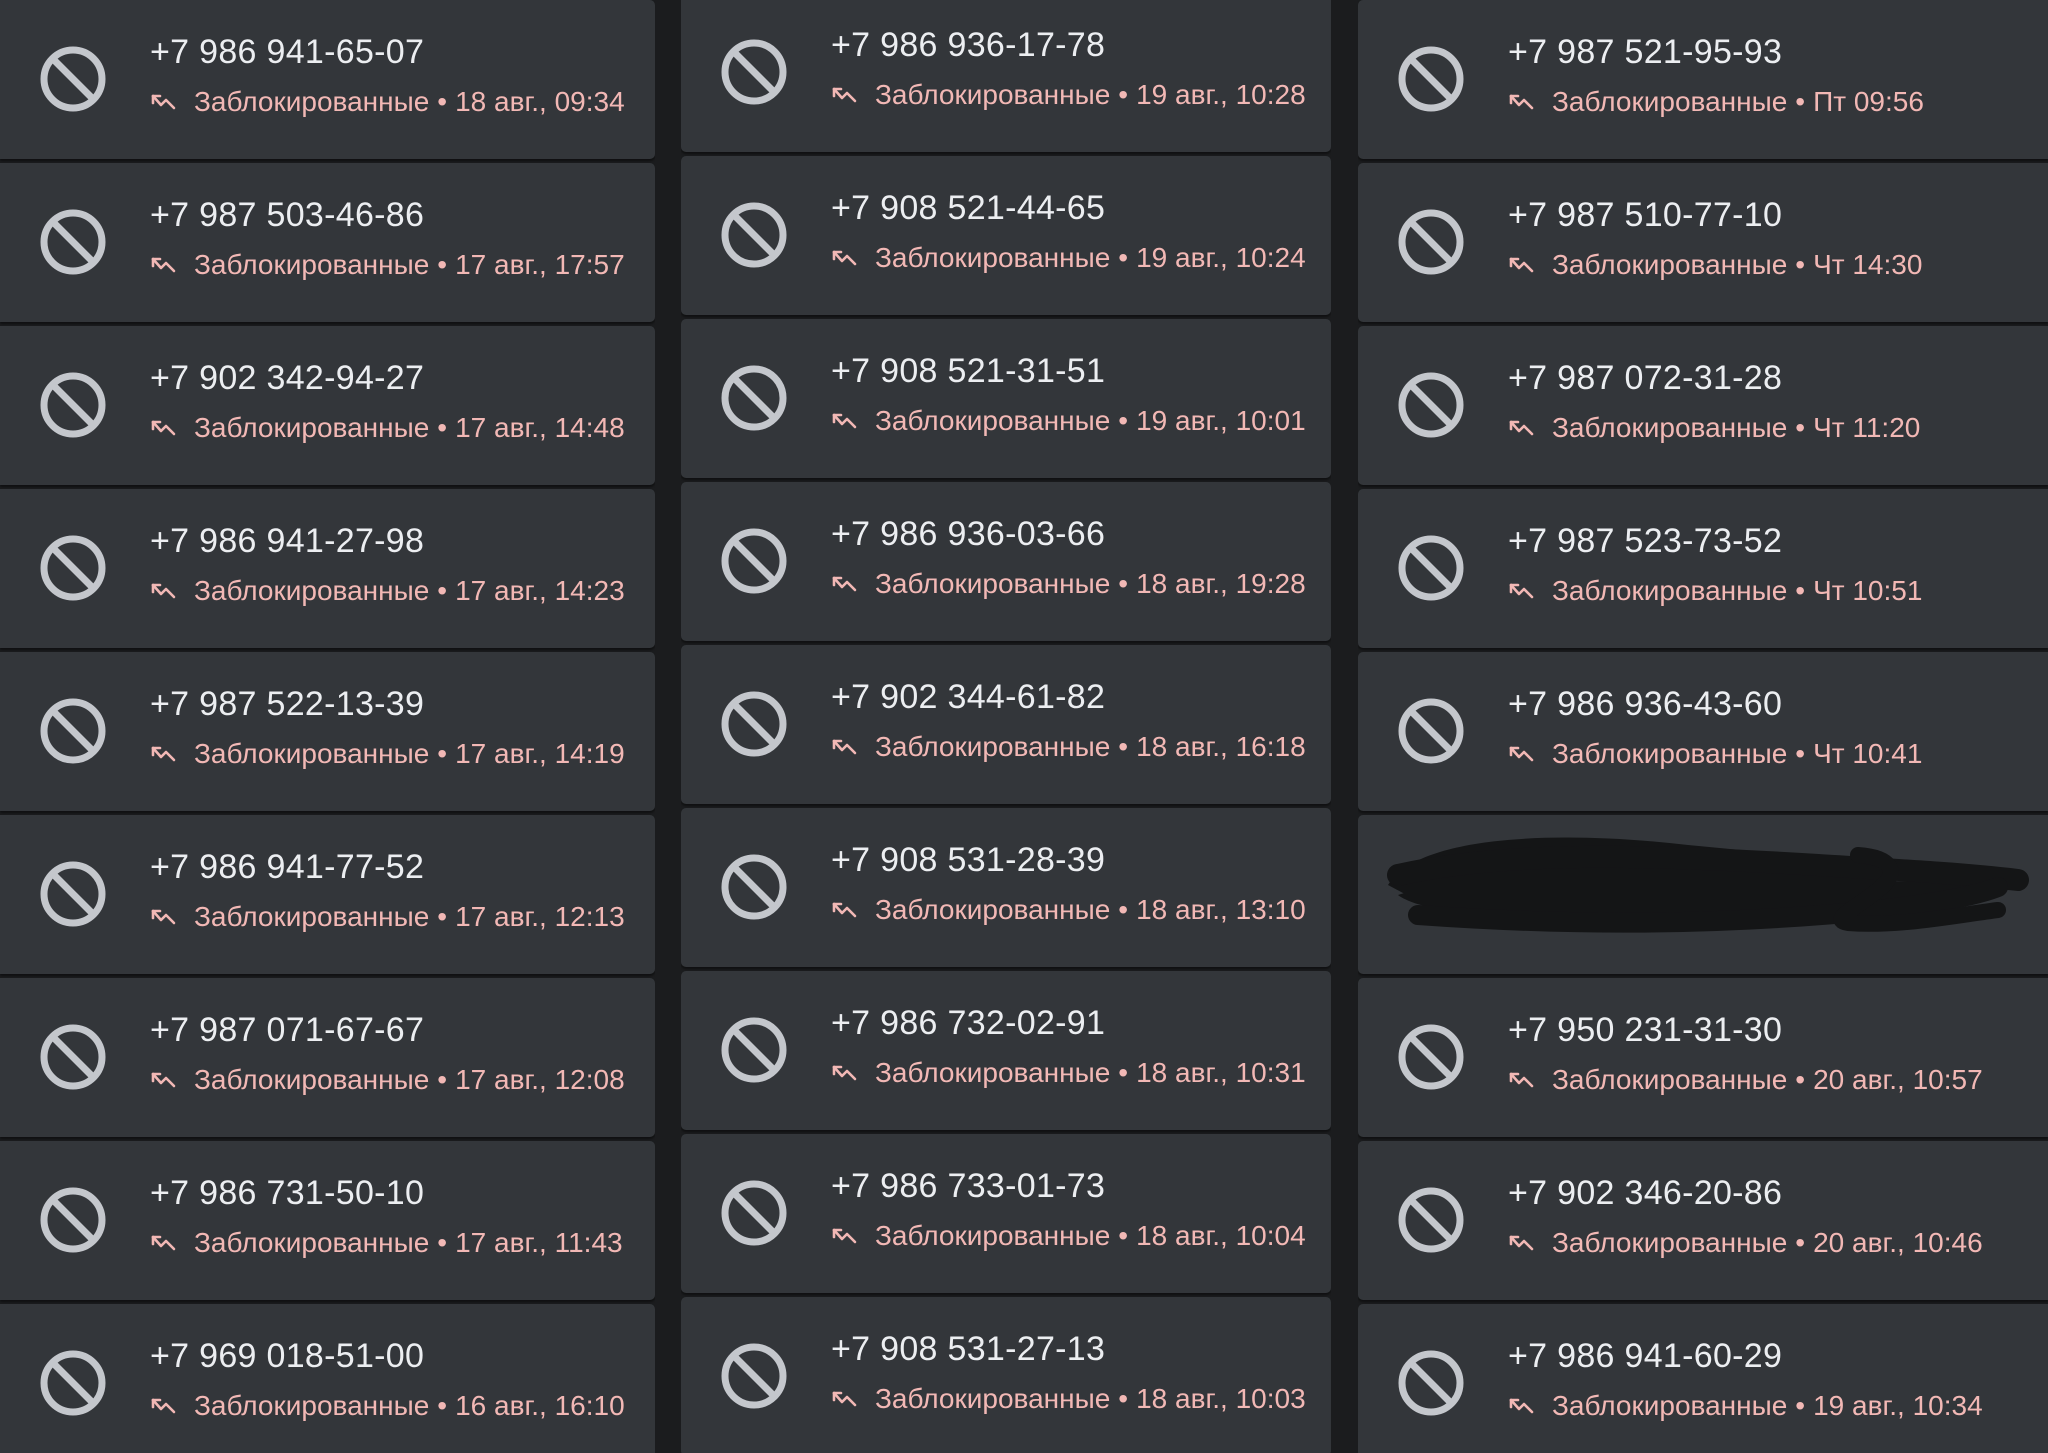 The image size is (2048, 1453). I want to click on call-log-entry: +7 987 510-77-10 Заблокированные • Чт 14:30, so click(1703, 242).